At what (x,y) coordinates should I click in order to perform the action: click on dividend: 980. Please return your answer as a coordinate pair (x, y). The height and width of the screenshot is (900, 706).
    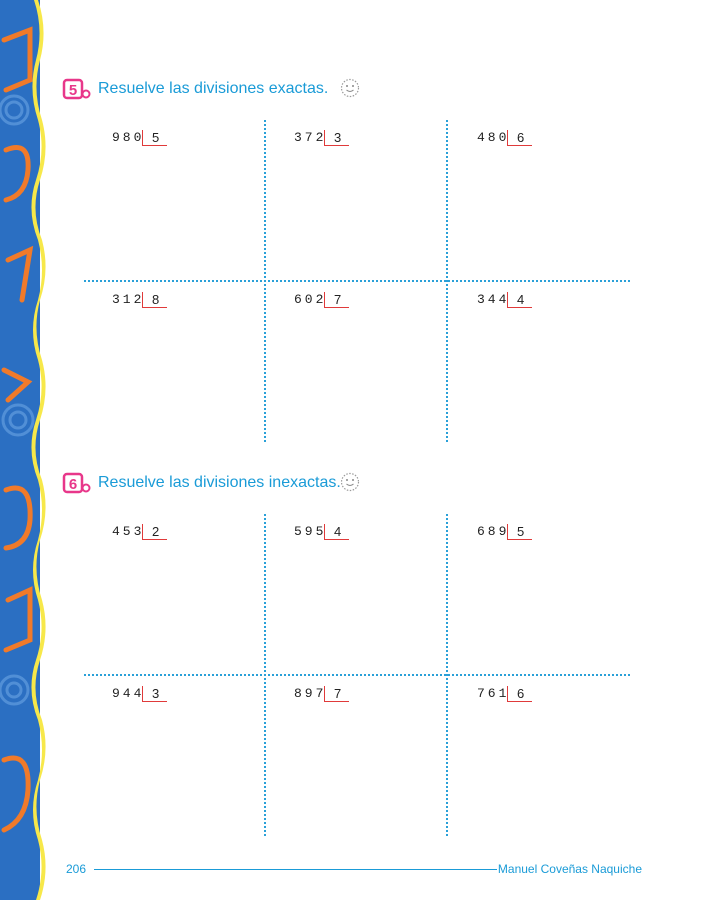
    Looking at the image, I should click on (128, 137).